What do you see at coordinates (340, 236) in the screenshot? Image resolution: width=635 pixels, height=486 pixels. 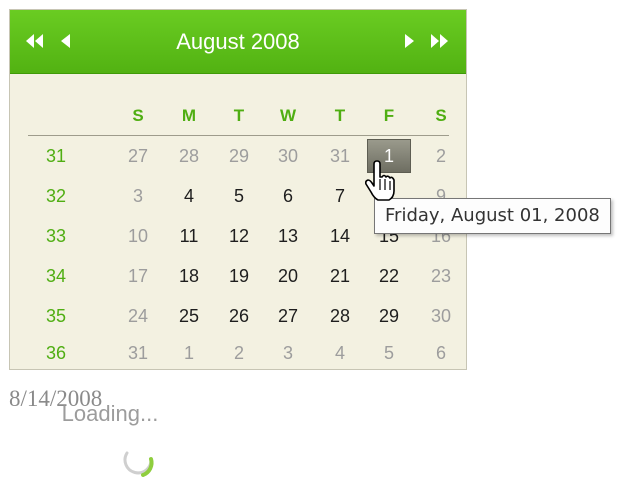 I see `day-cell: 14` at bounding box center [340, 236].